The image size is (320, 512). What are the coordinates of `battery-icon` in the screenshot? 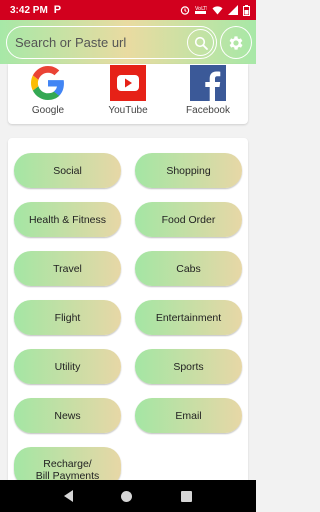 It's located at (246, 10).